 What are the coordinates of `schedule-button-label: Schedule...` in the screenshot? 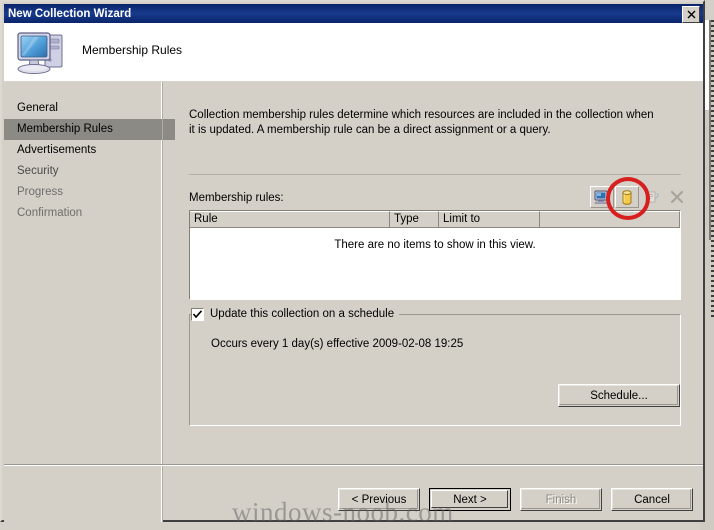 It's located at (619, 395).